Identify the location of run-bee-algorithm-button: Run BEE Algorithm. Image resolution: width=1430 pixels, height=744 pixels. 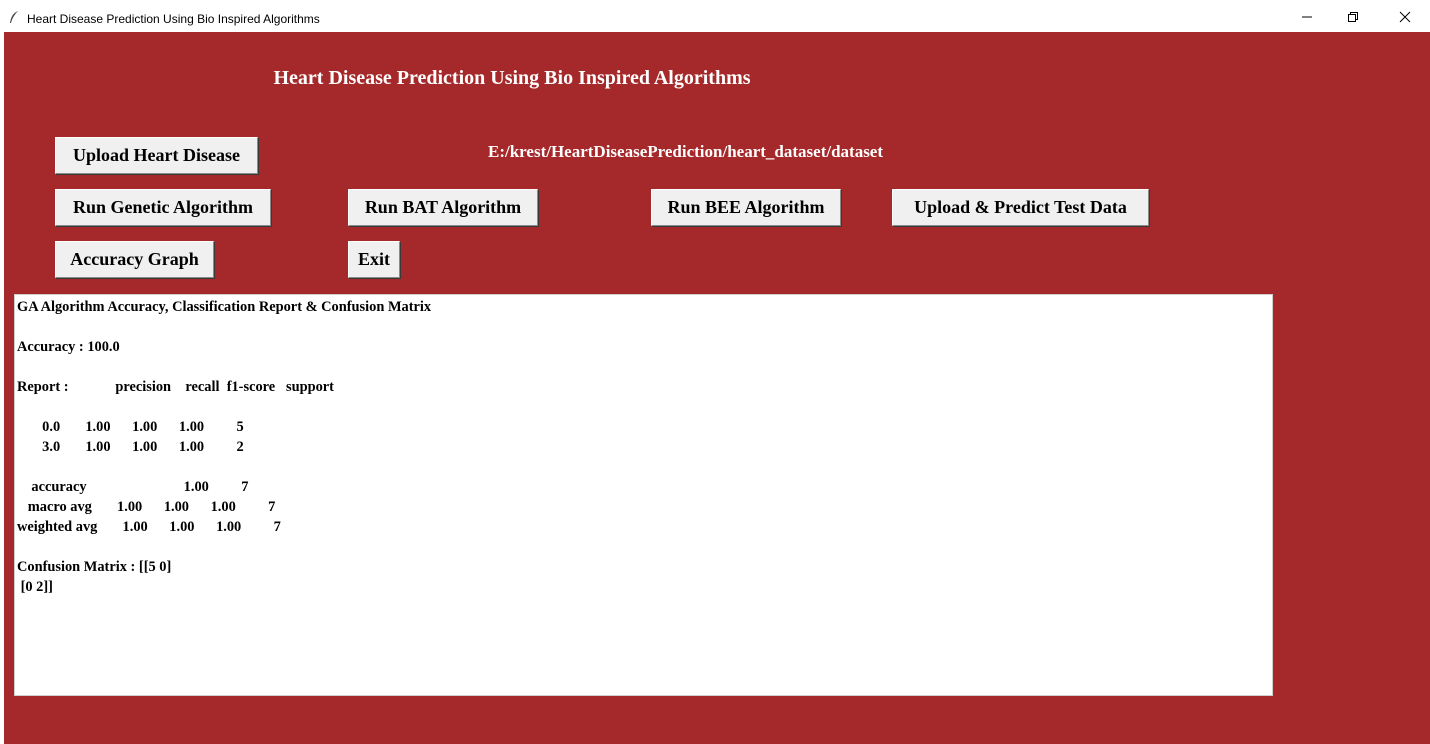
(746, 207).